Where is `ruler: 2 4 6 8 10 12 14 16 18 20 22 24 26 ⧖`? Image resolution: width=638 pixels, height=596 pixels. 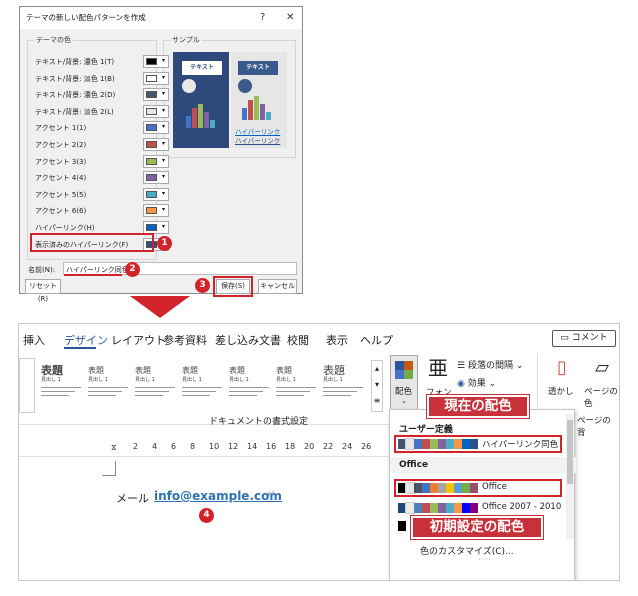 ruler: 2 4 6 8 10 12 14 16 18 20 22 24 26 ⧖ is located at coordinates (209, 449).